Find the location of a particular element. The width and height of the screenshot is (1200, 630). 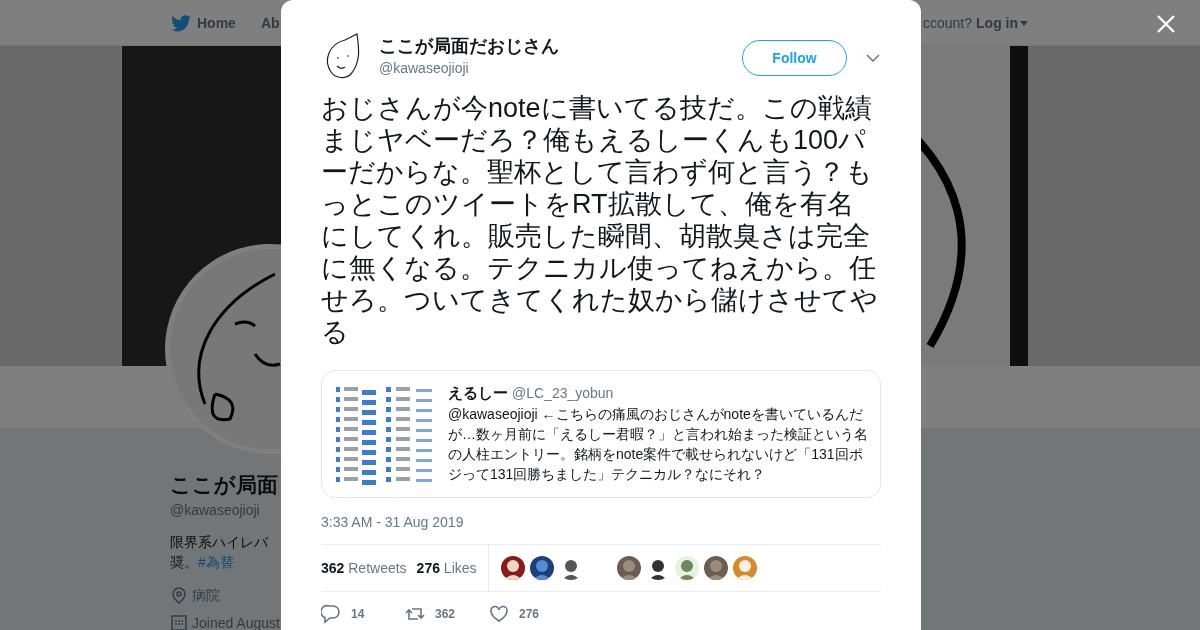

action-count: 14 is located at coordinates (358, 614).